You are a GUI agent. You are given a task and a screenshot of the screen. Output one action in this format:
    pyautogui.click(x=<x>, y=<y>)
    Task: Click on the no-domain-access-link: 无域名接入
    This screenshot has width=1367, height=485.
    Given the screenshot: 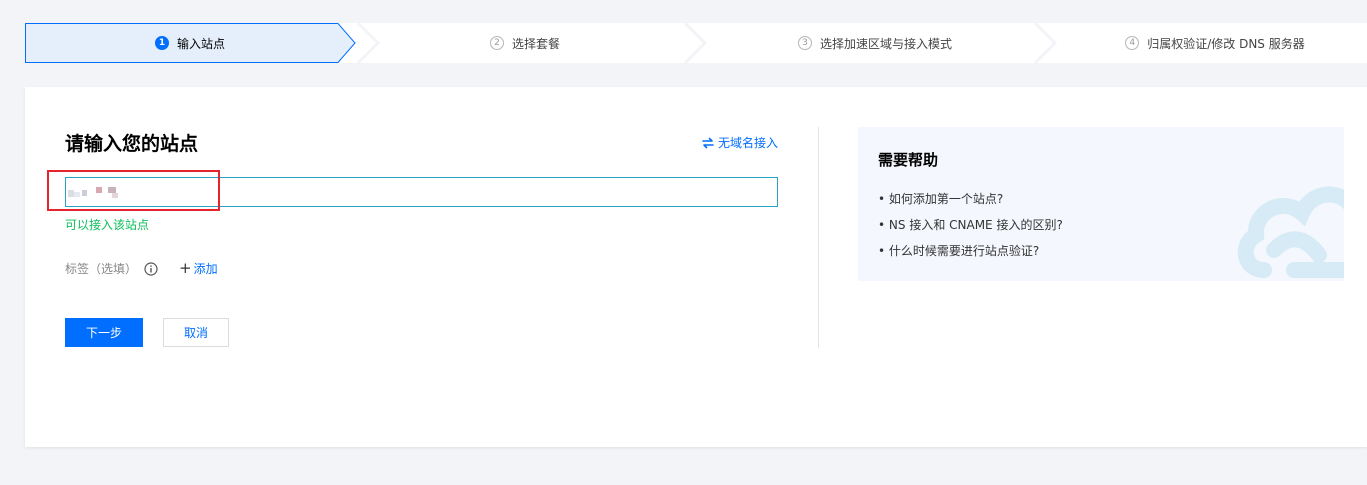 What is the action you would take?
    pyautogui.click(x=740, y=142)
    